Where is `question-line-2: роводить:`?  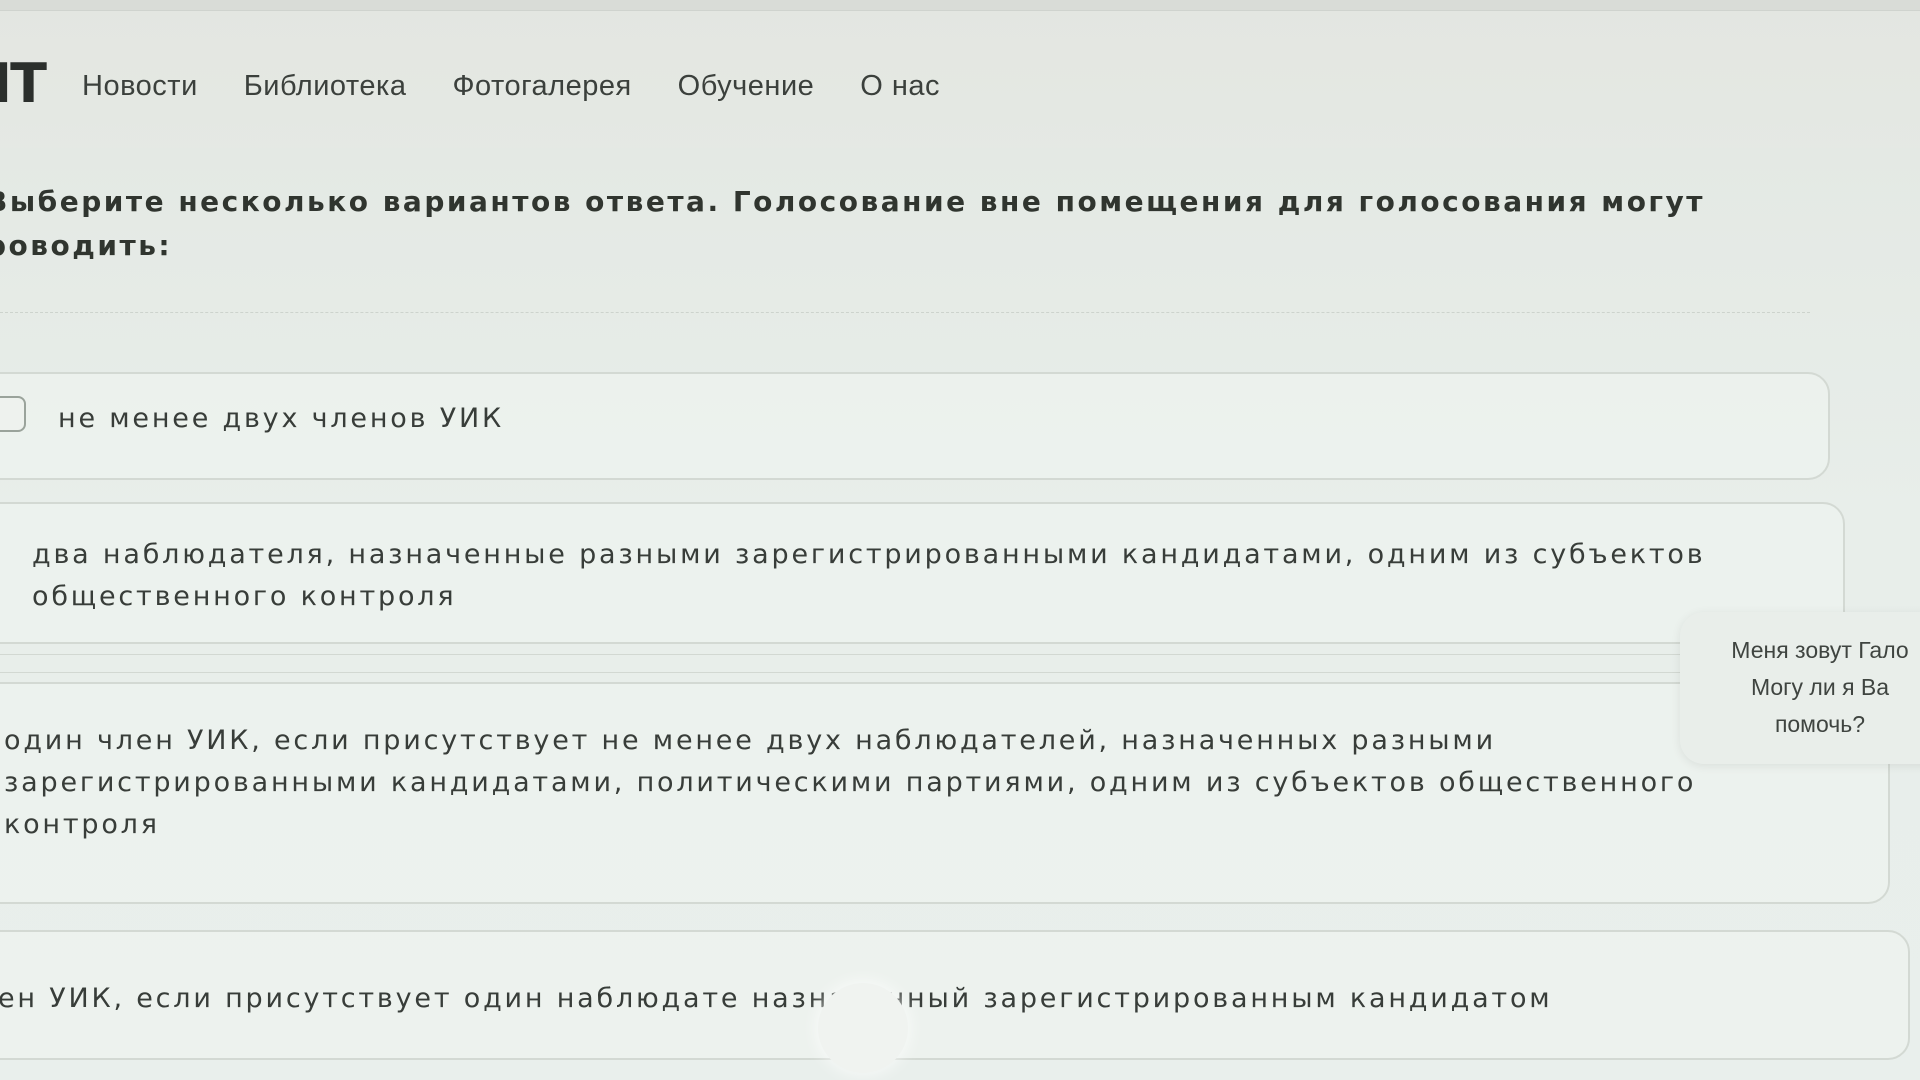 question-line-2: роводить: is located at coordinates (86, 245).